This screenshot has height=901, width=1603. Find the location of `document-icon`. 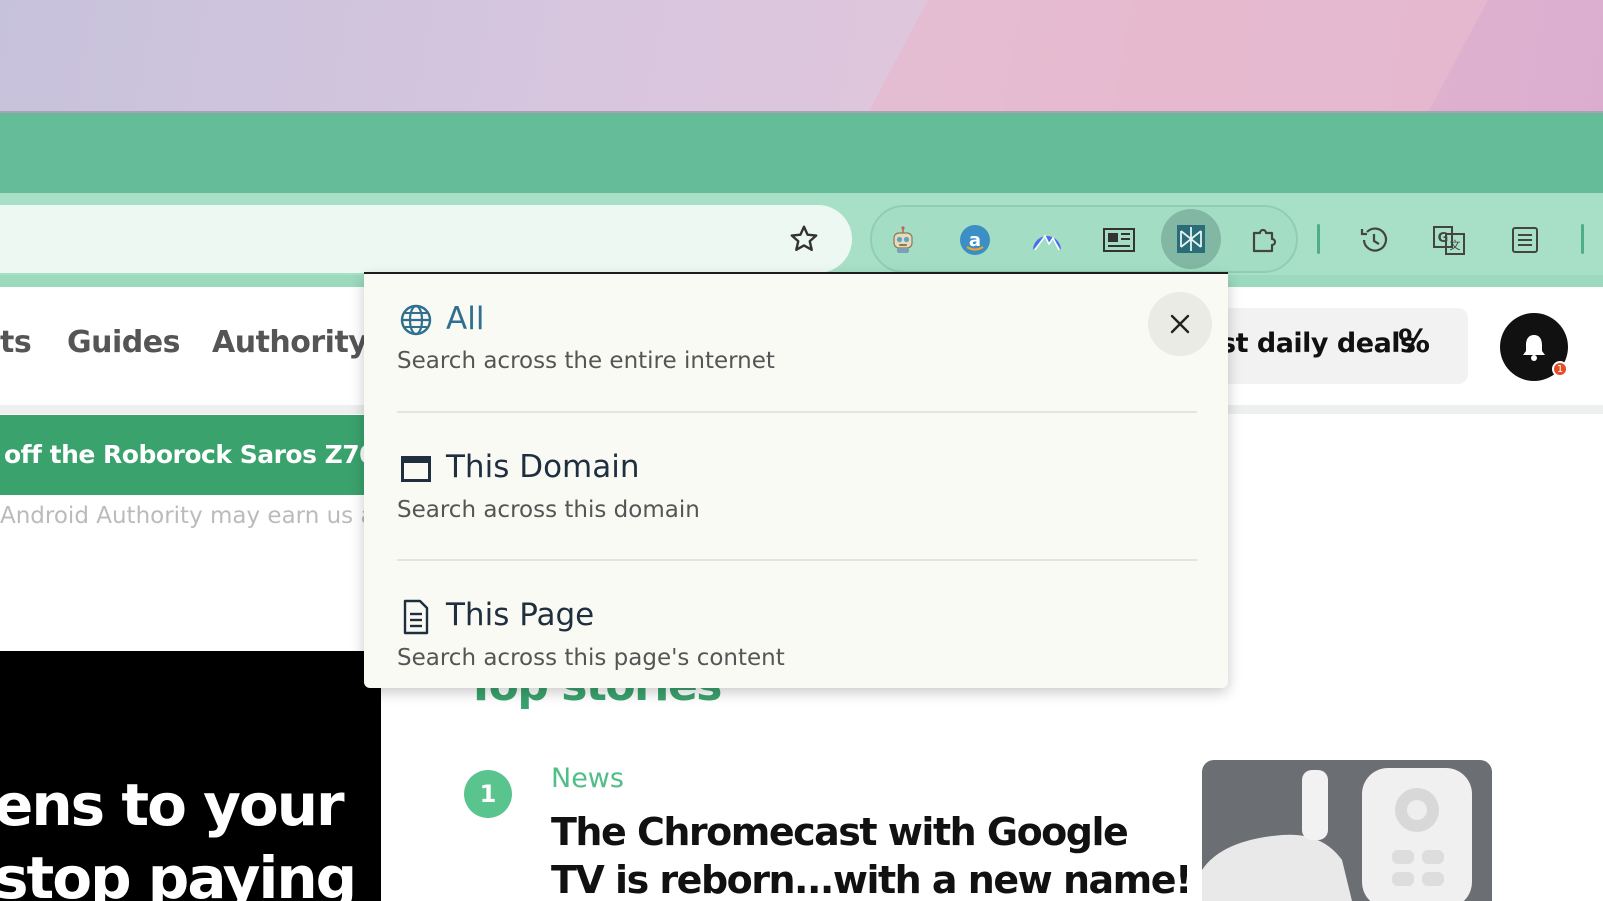

document-icon is located at coordinates (416, 617).